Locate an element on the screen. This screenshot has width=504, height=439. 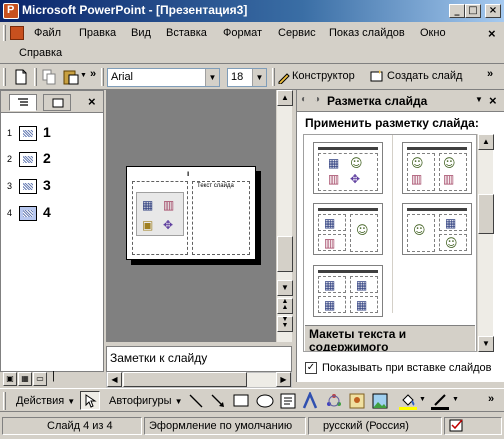
menubar-grip is located at coordinates (4, 33).